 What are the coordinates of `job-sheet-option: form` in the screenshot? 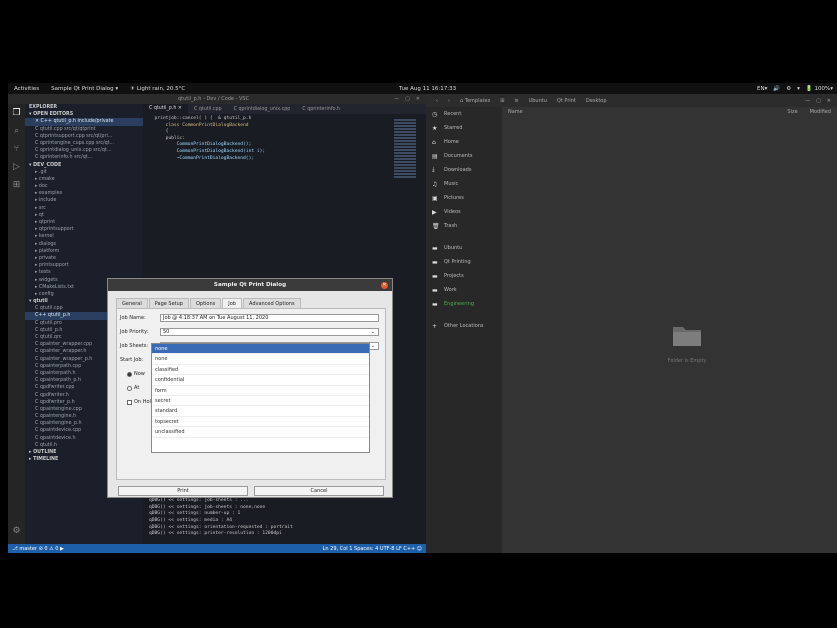 It's located at (260, 391).